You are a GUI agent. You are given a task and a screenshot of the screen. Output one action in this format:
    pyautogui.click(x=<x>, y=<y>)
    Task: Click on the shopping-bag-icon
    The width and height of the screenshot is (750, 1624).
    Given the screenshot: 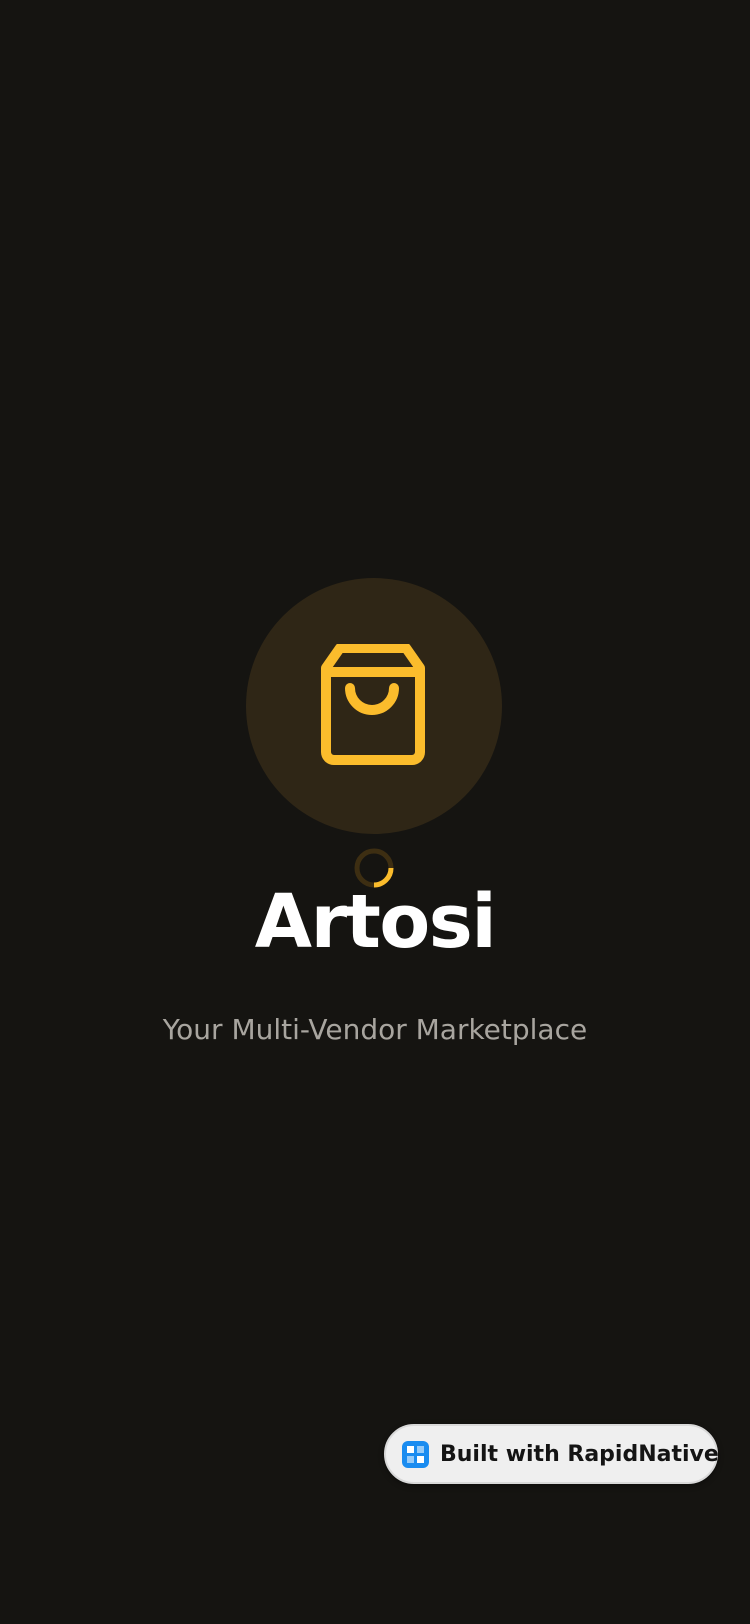 What is the action you would take?
    pyautogui.click(x=373, y=704)
    